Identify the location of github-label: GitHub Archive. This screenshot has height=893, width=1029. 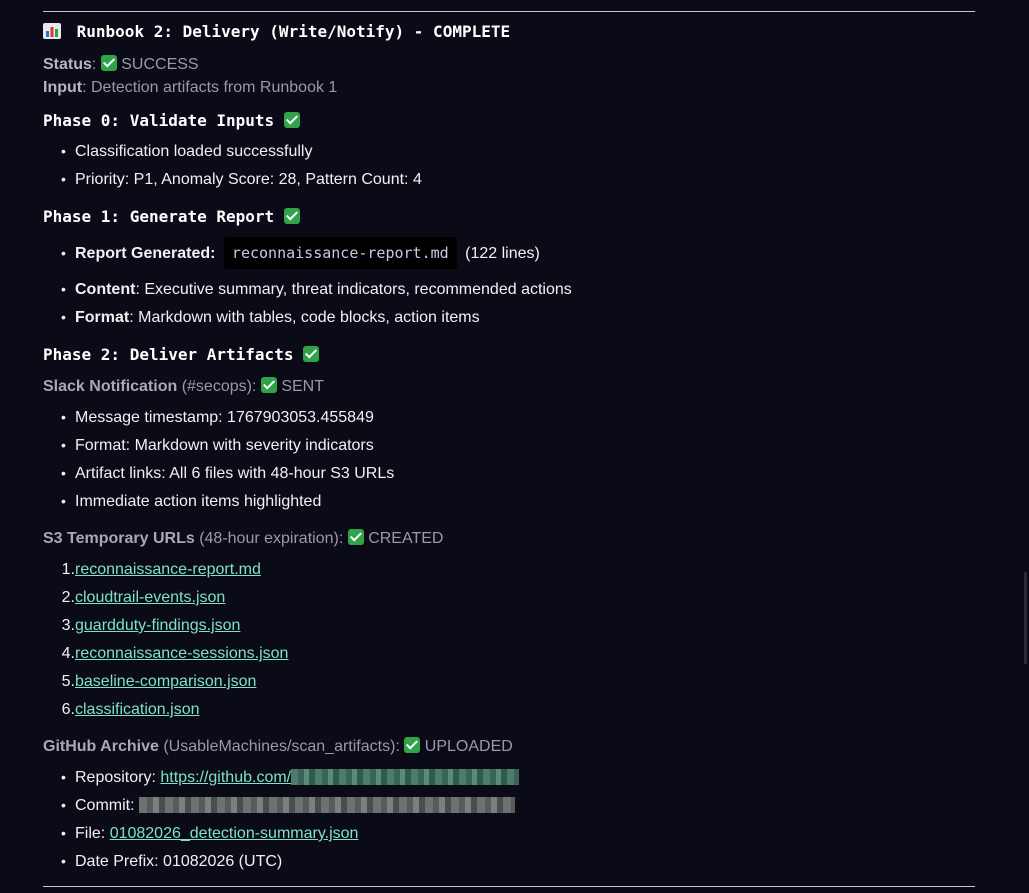
(101, 746).